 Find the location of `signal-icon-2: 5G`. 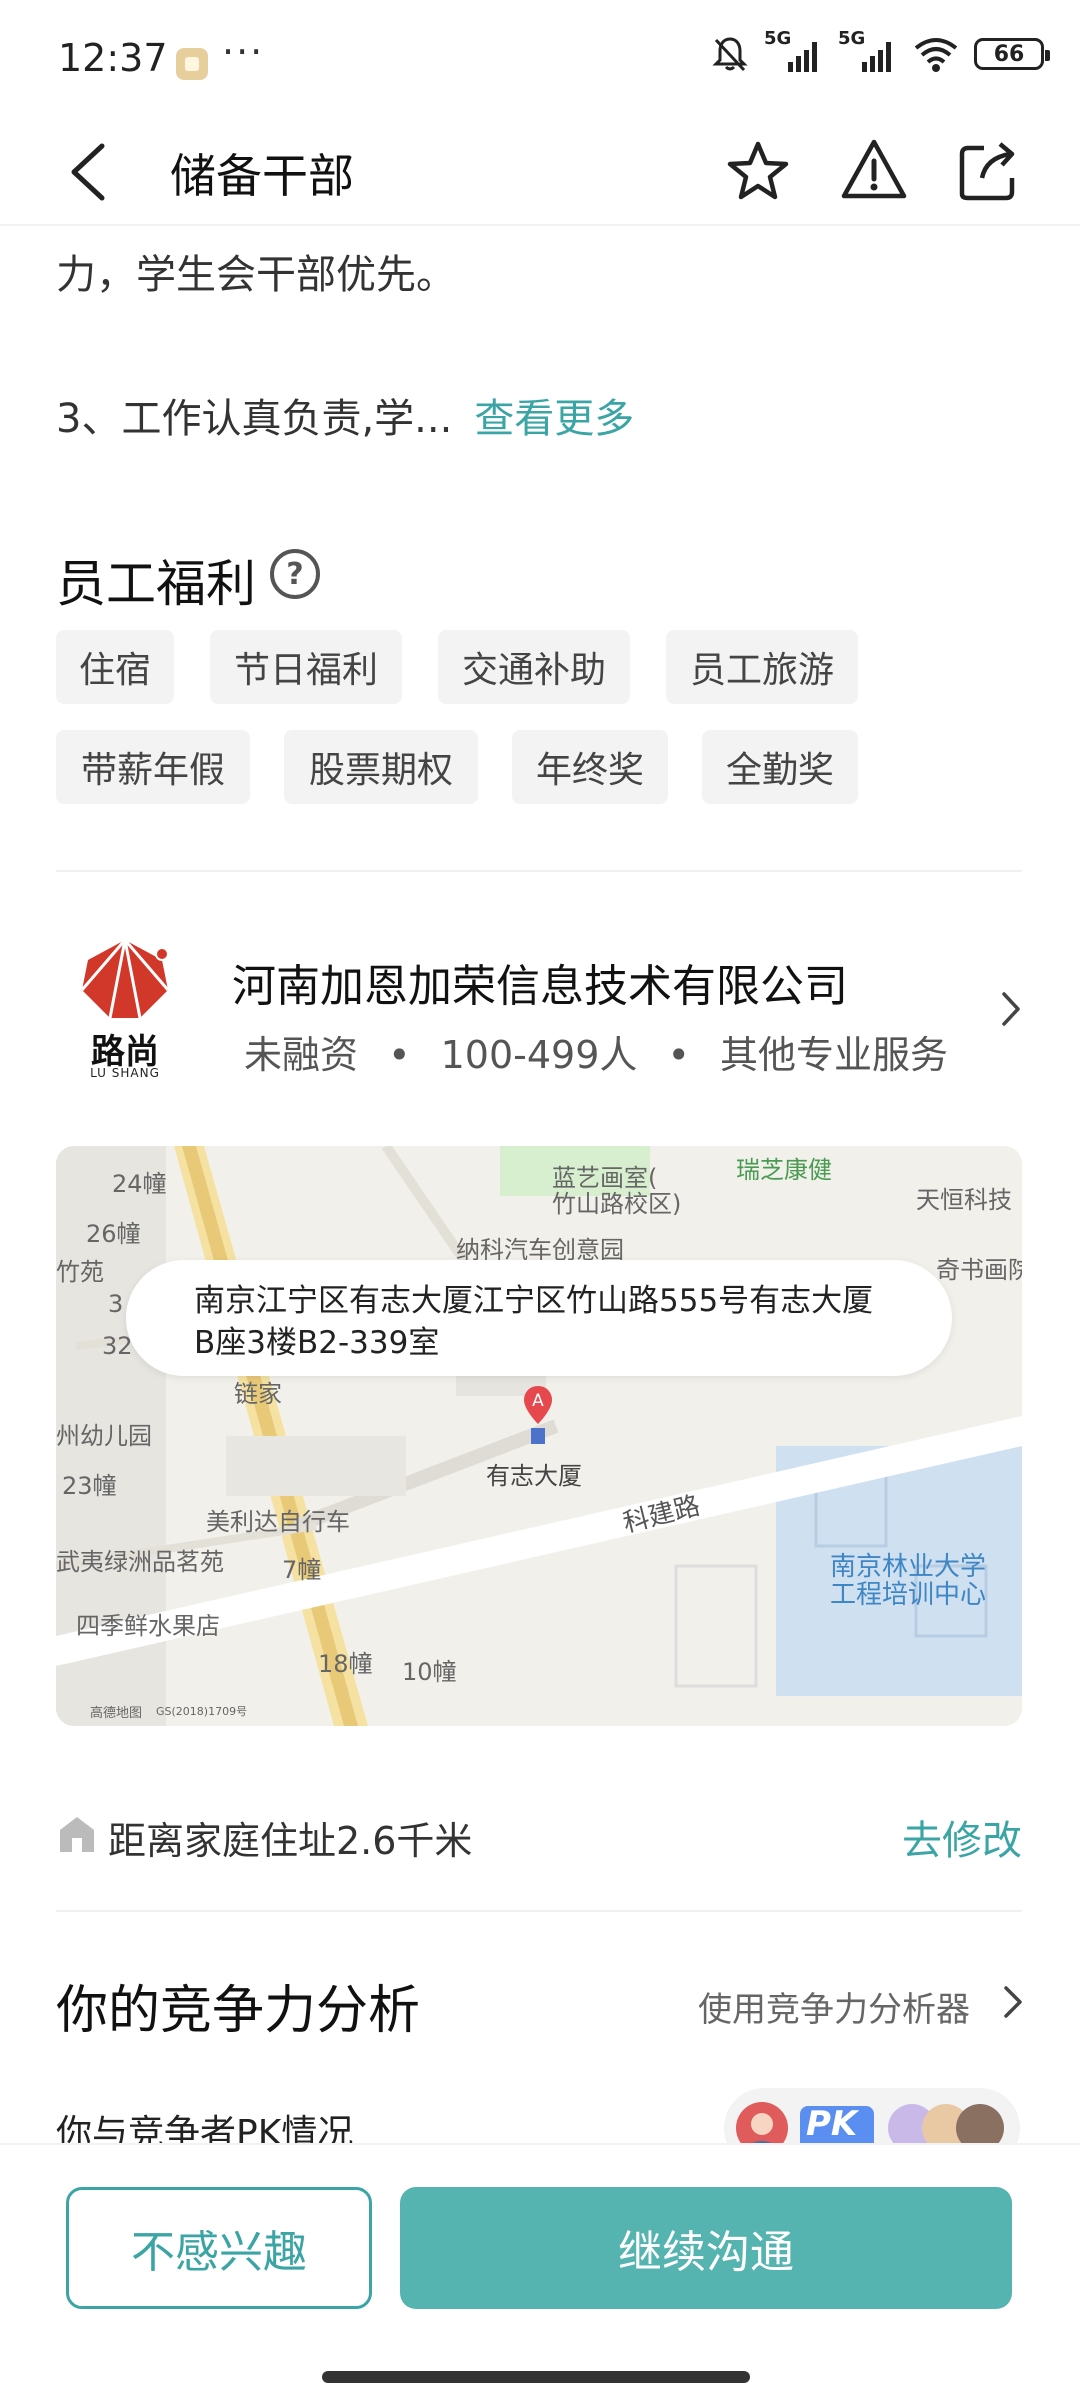

signal-icon-2: 5G is located at coordinates (868, 51).